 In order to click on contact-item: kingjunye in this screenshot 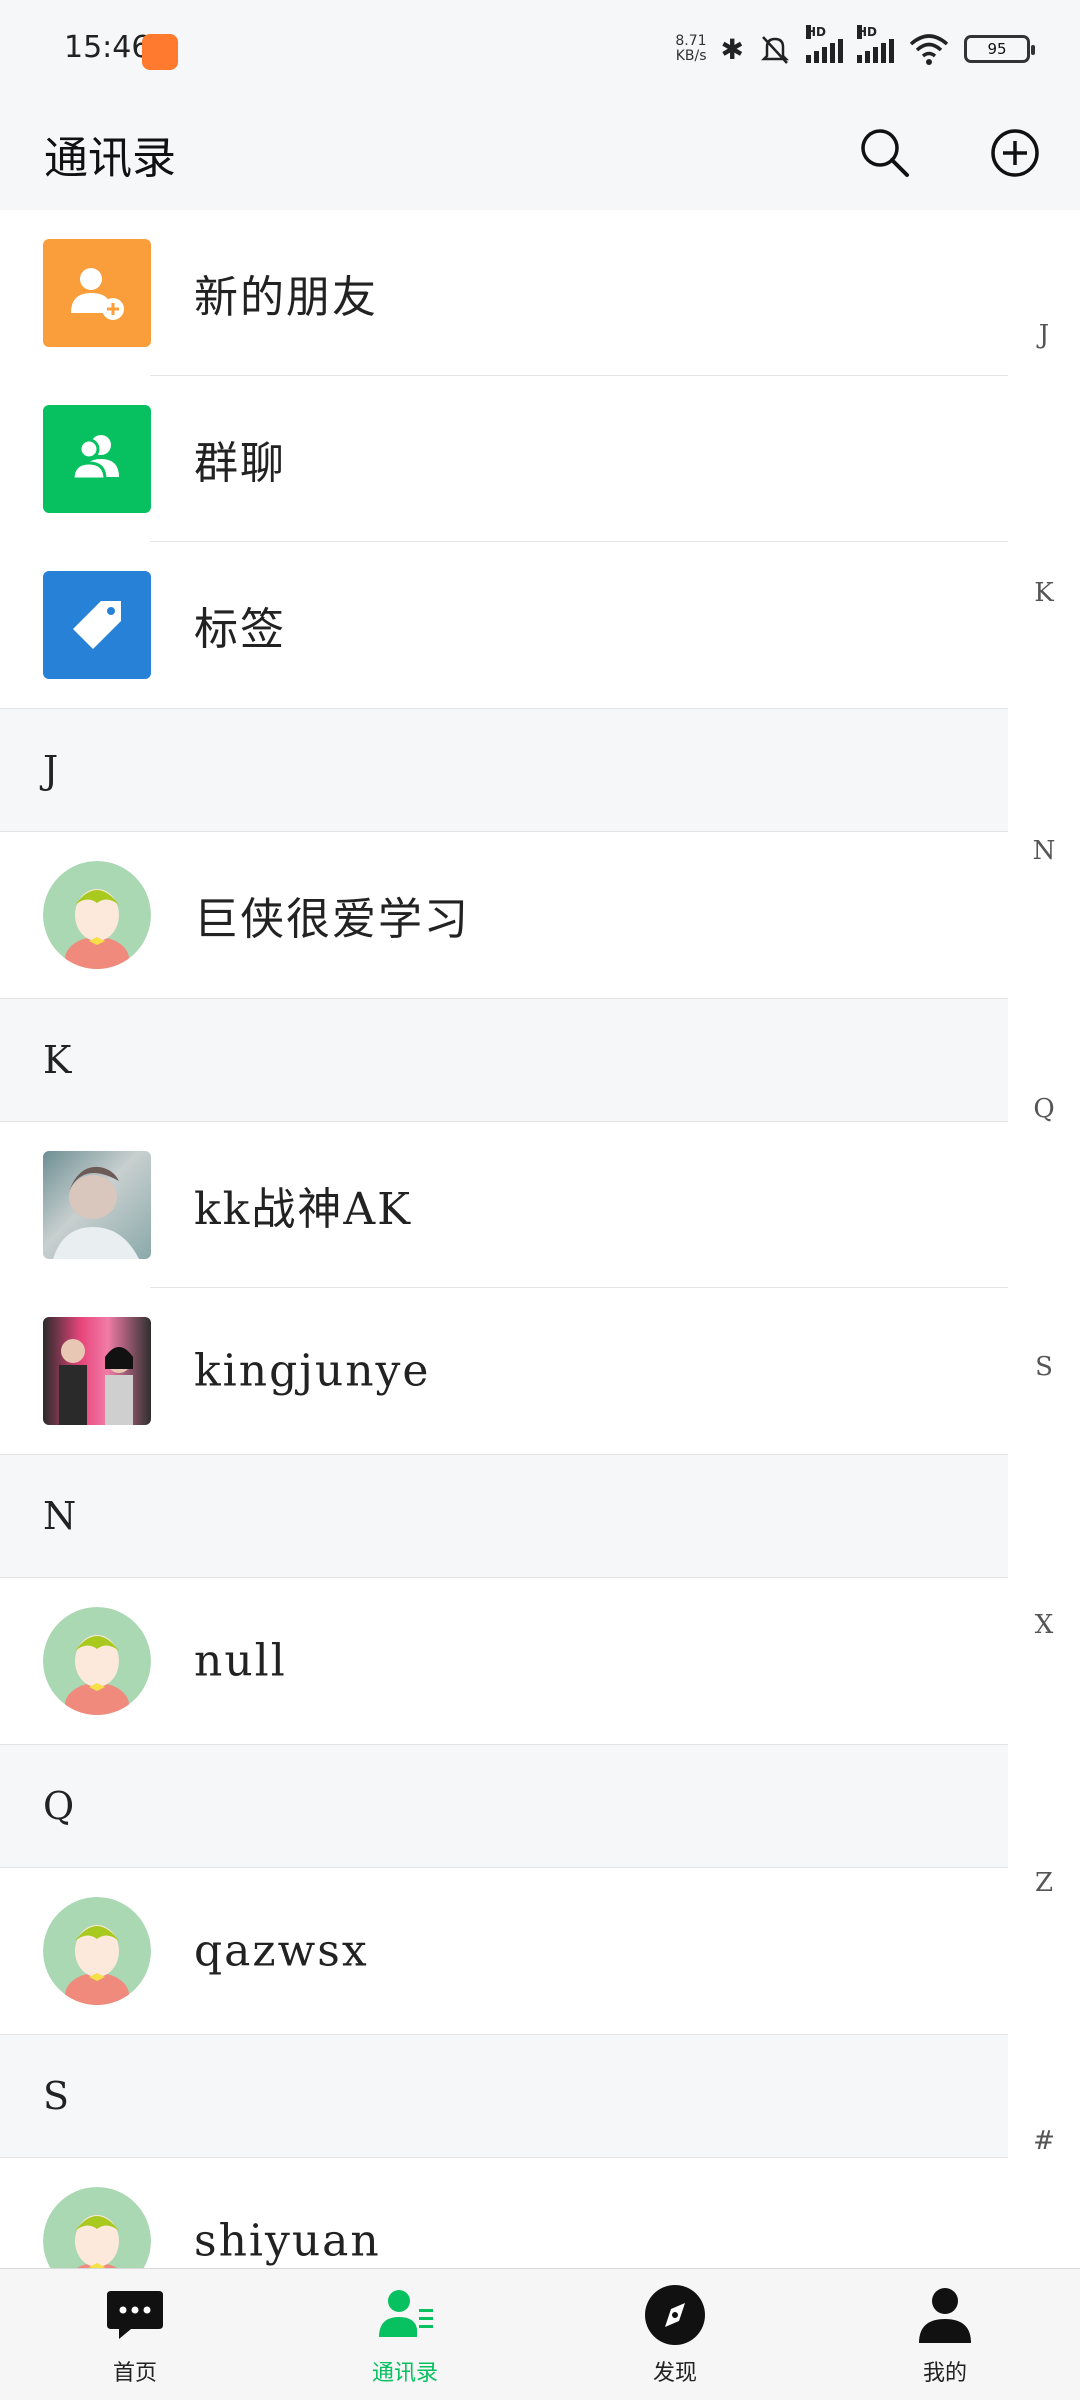, I will do `click(504, 1371)`.